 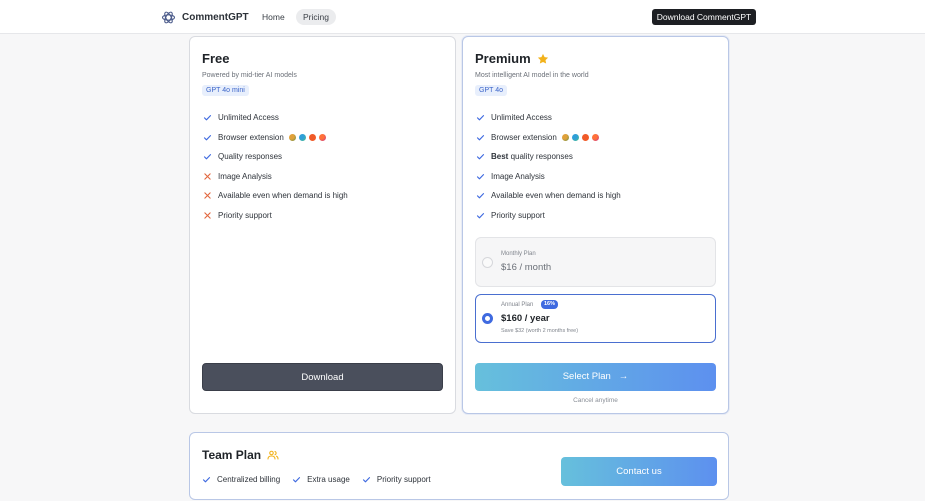 What do you see at coordinates (316, 17) in the screenshot?
I see `nav-pricing-link: Pricing` at bounding box center [316, 17].